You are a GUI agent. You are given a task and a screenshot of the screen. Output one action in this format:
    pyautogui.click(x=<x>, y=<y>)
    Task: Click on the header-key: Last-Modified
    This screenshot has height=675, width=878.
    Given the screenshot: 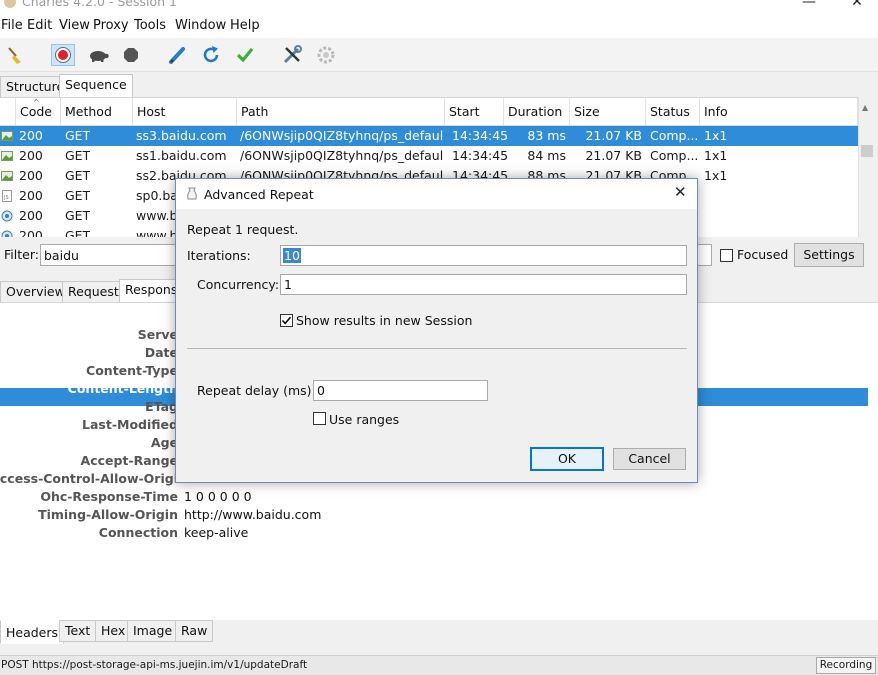 What is the action you would take?
    pyautogui.click(x=130, y=424)
    